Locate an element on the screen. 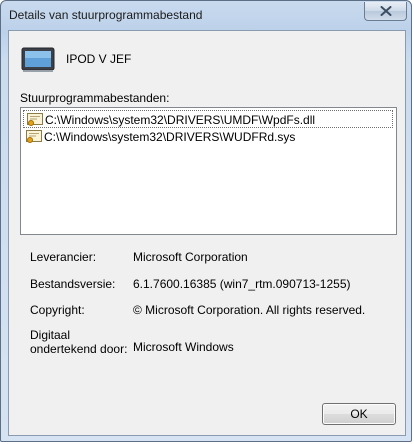 This screenshot has height=444, width=414. device-name: IPOD V JEF is located at coordinates (99, 59).